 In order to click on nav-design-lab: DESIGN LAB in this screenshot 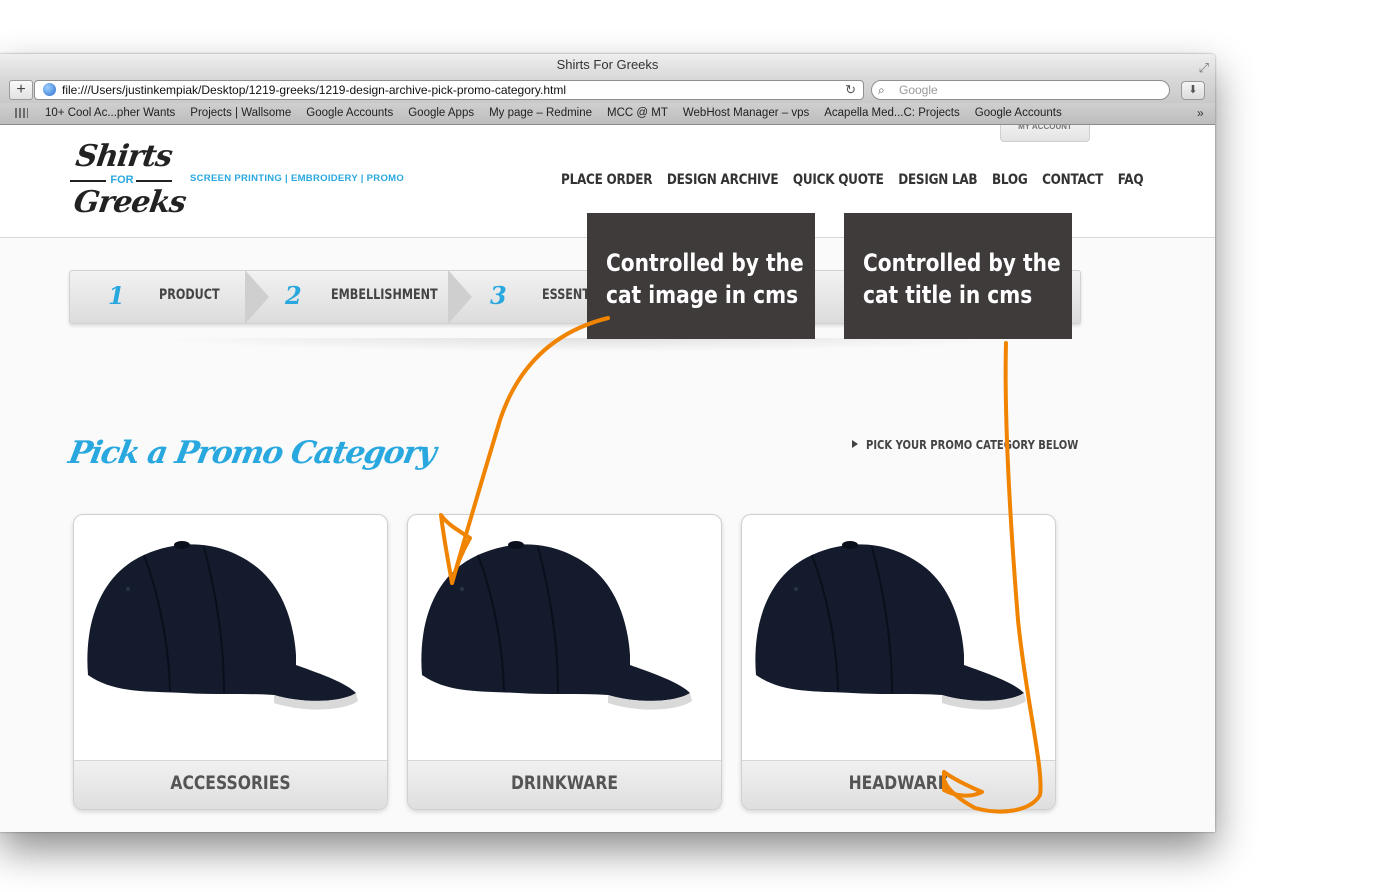, I will do `click(937, 180)`.